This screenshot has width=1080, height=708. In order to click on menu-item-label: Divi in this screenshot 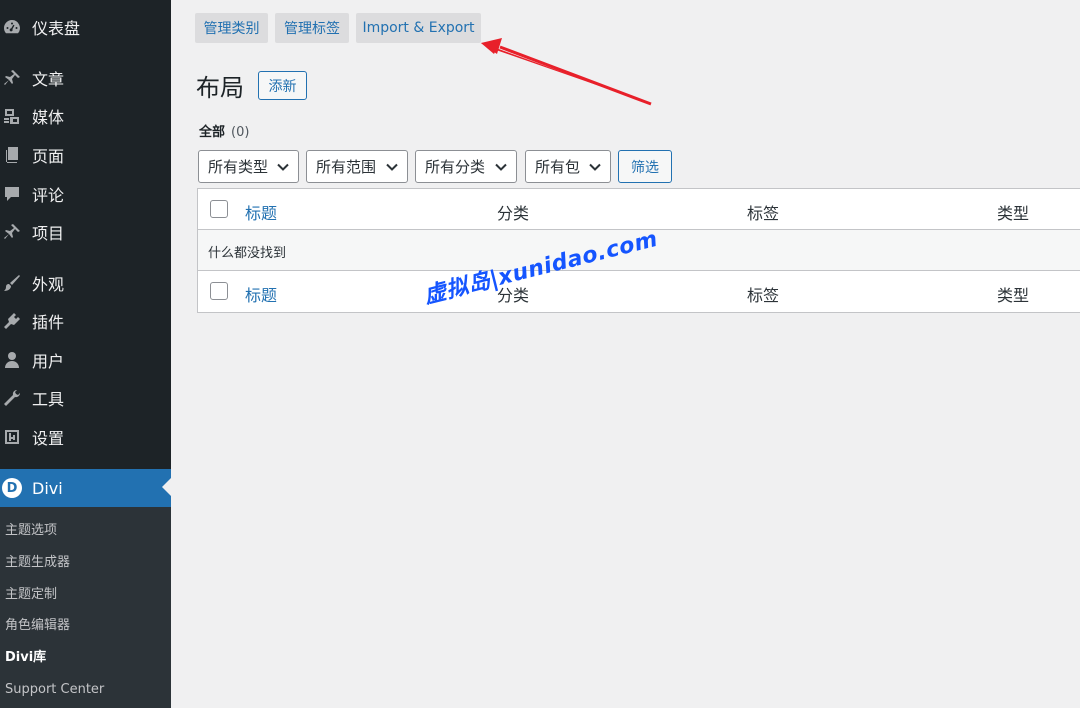, I will do `click(47, 488)`.